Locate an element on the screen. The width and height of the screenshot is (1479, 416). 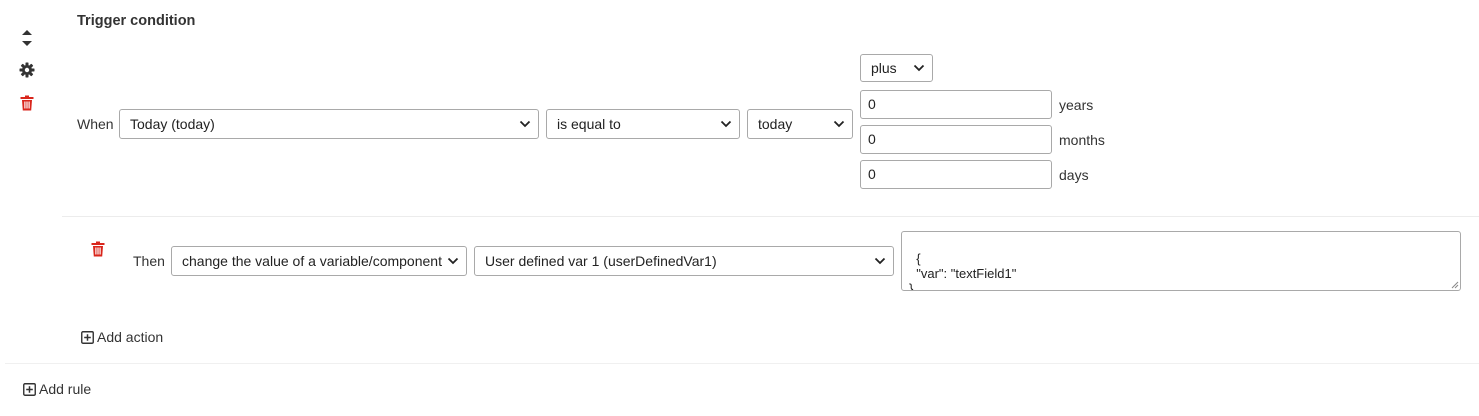
operator-value: is equal to is located at coordinates (589, 124).